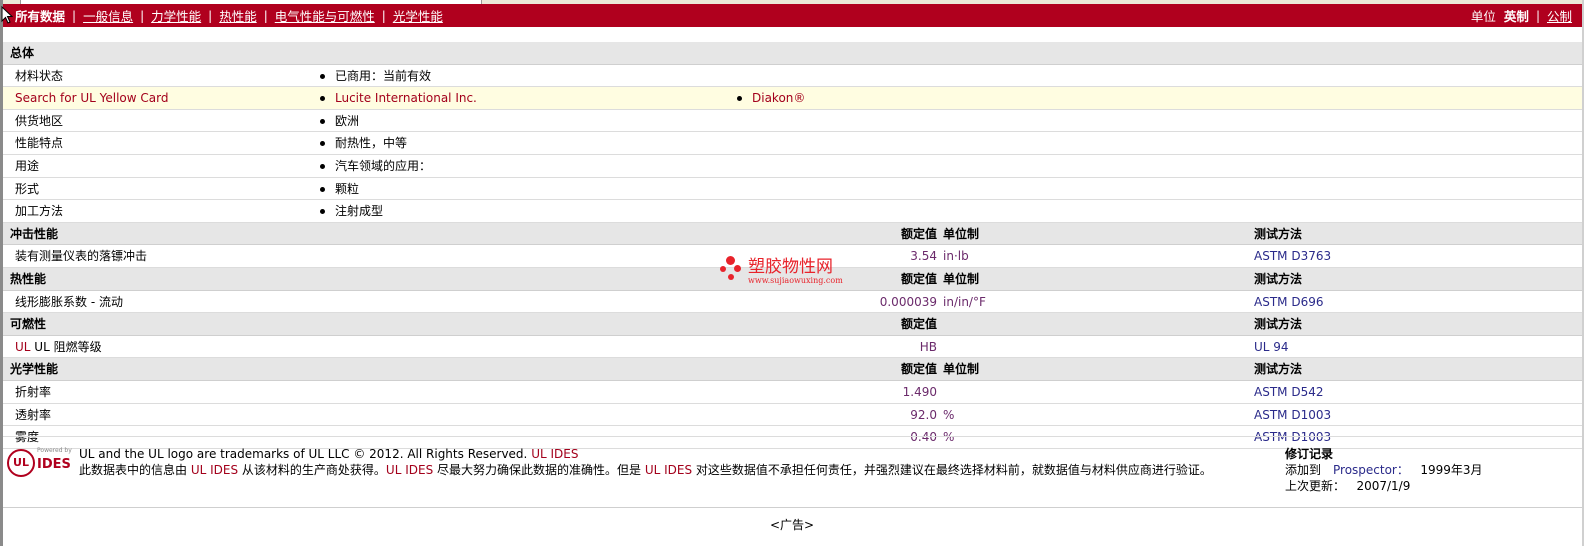 The height and width of the screenshot is (546, 1584). What do you see at coordinates (91, 98) in the screenshot?
I see `ul-yellow-card-link: Search for UL Yellow Card` at bounding box center [91, 98].